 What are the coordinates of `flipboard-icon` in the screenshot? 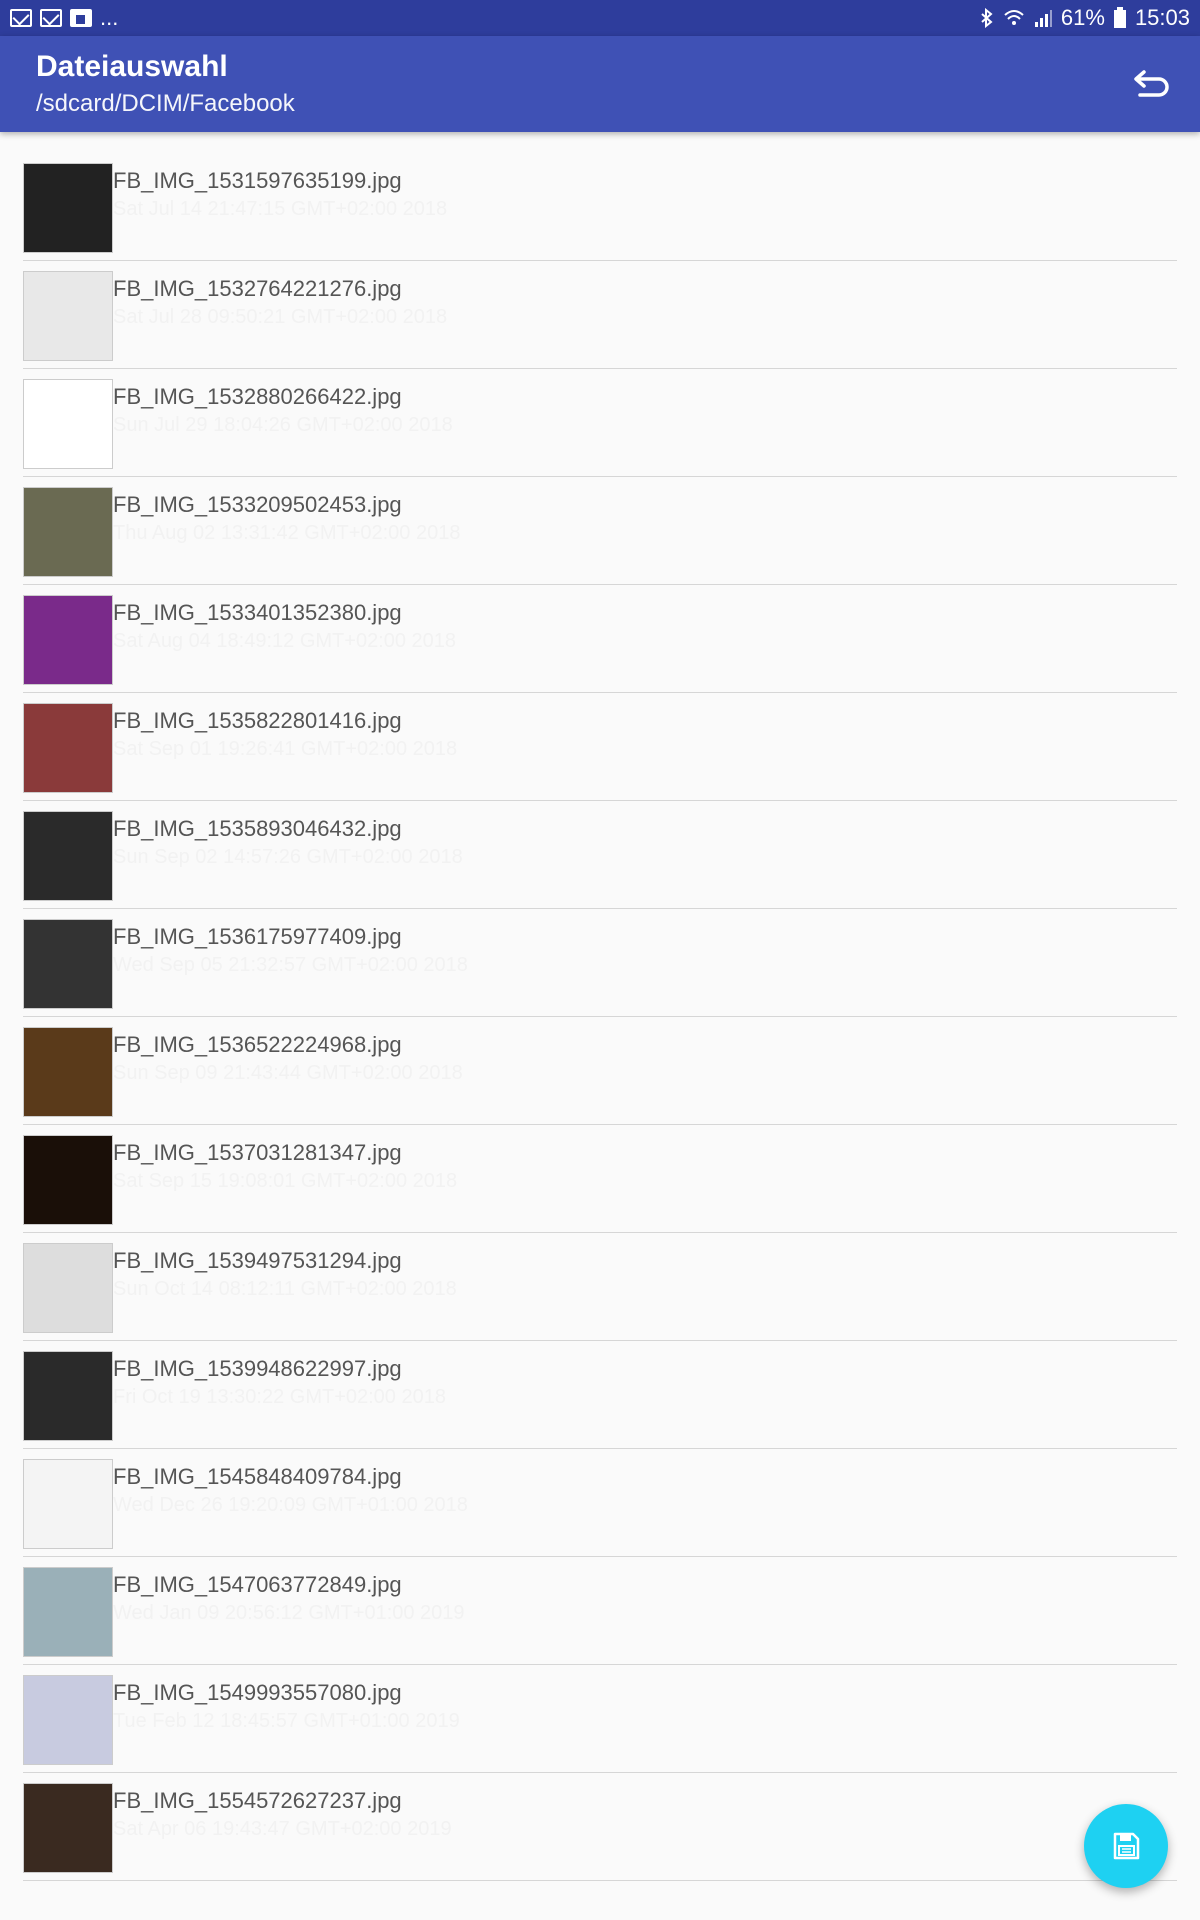 It's located at (81, 18).